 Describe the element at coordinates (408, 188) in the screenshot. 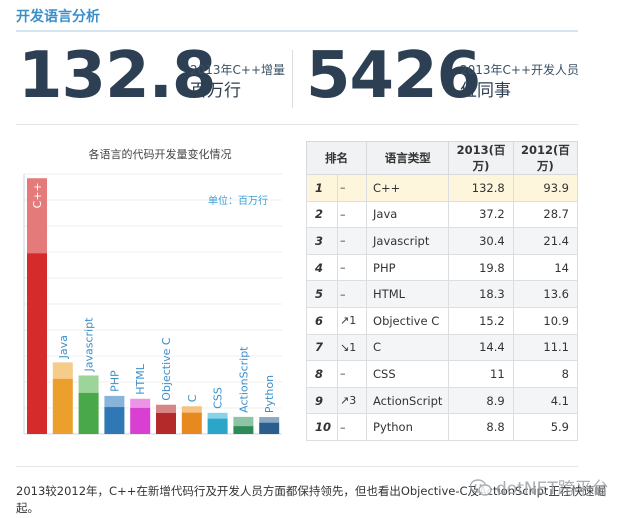

I see `language-cell: C++` at that location.